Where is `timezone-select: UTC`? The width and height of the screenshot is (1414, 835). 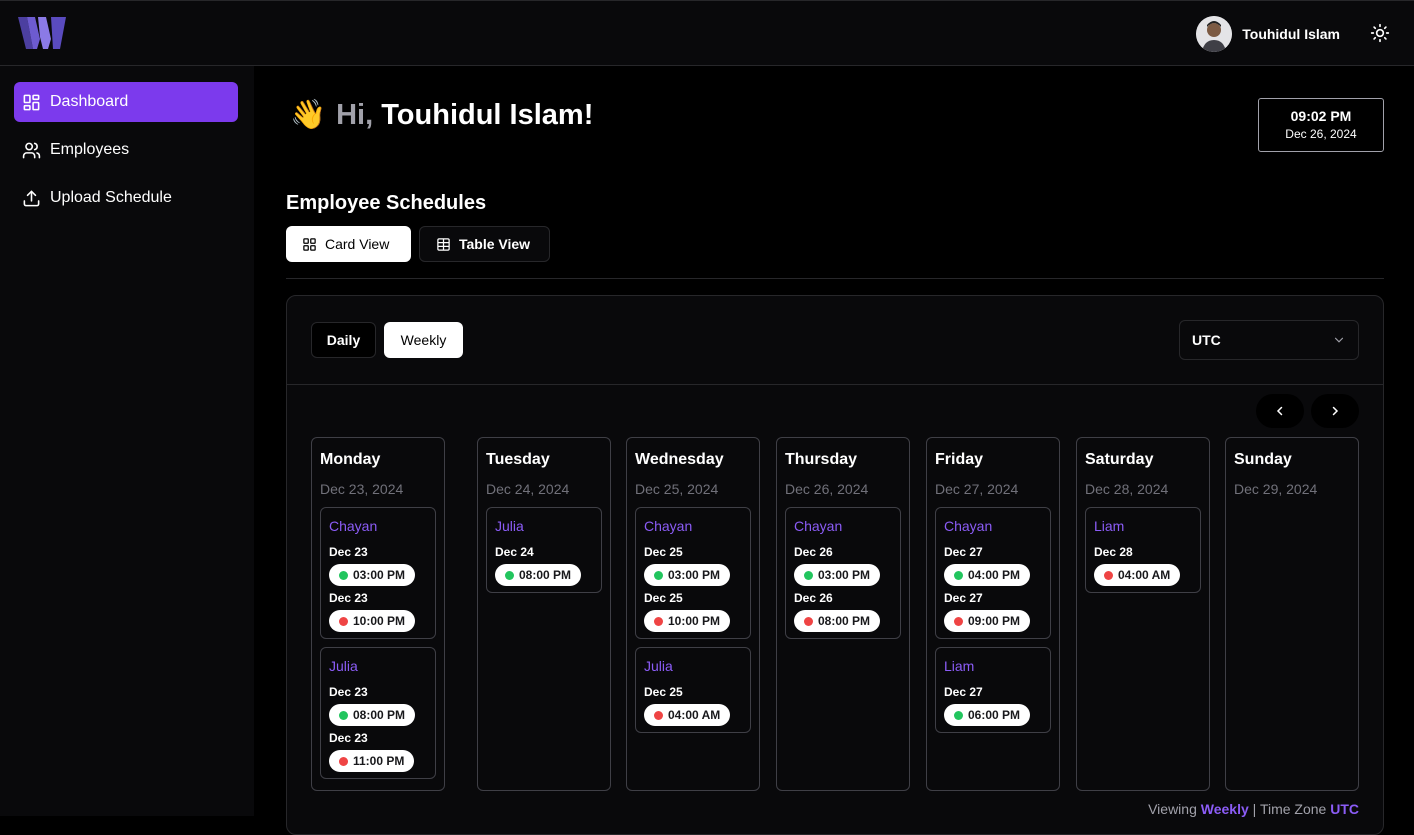 timezone-select: UTC is located at coordinates (1269, 340).